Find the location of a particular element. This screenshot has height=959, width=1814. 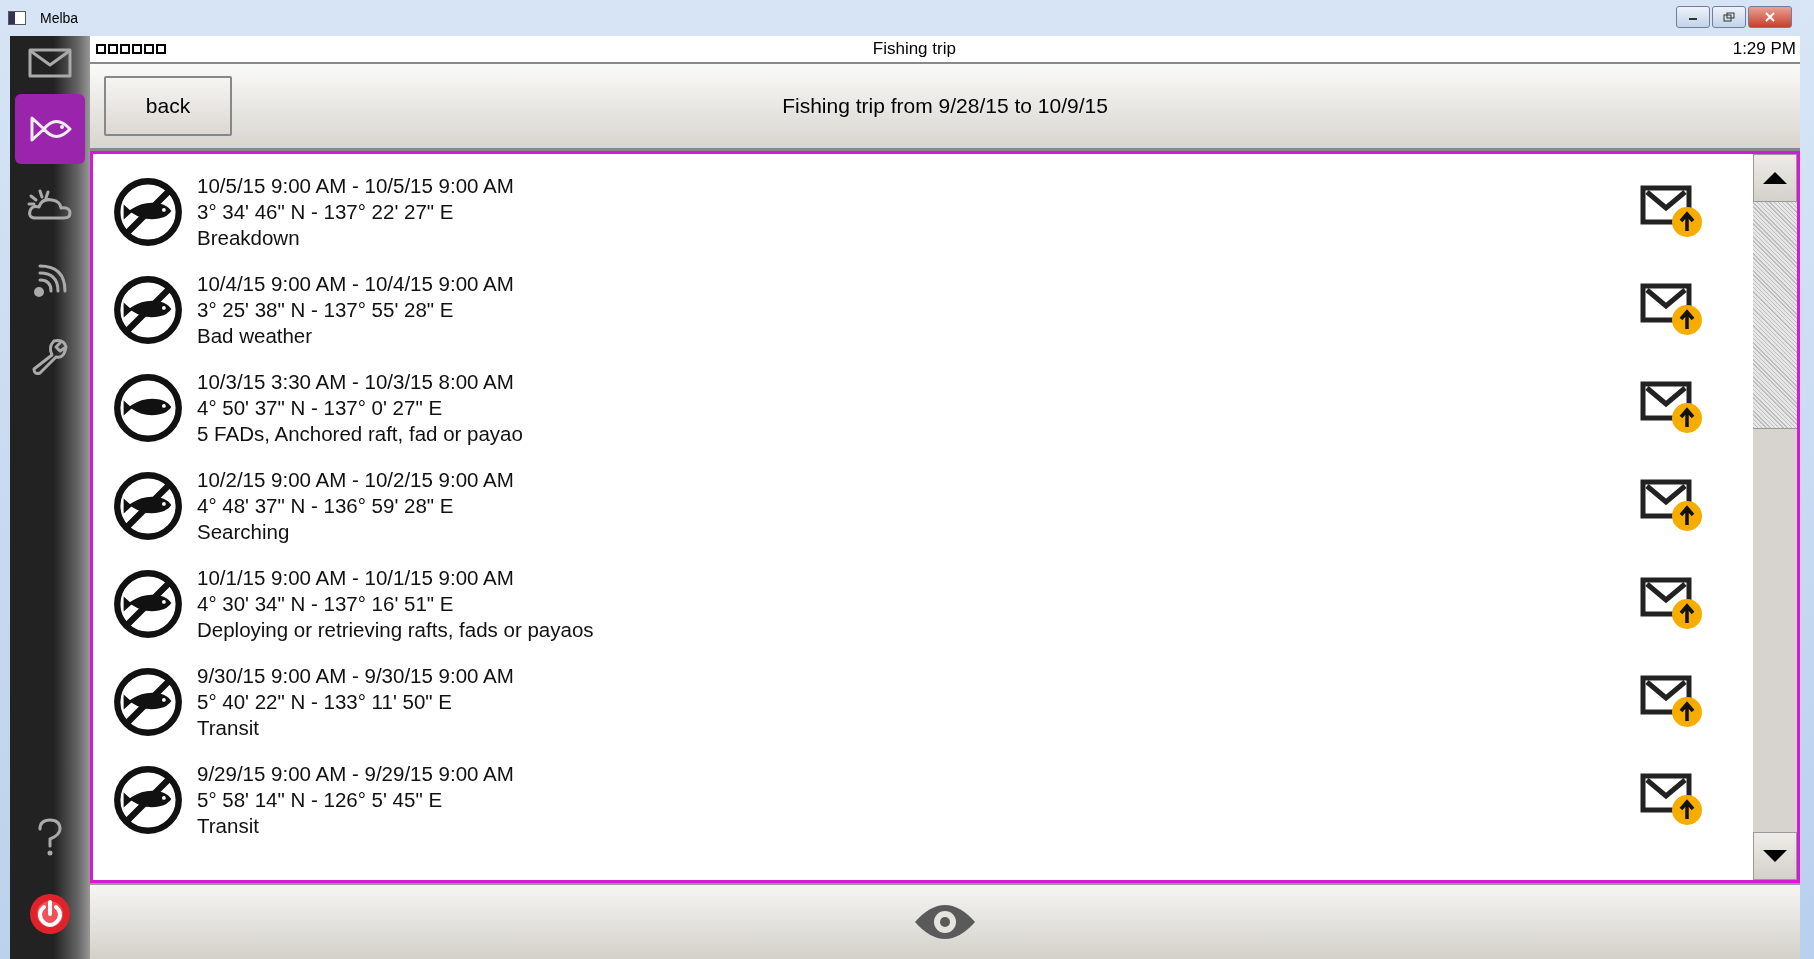

scroll-up-button is located at coordinates (1775, 178).